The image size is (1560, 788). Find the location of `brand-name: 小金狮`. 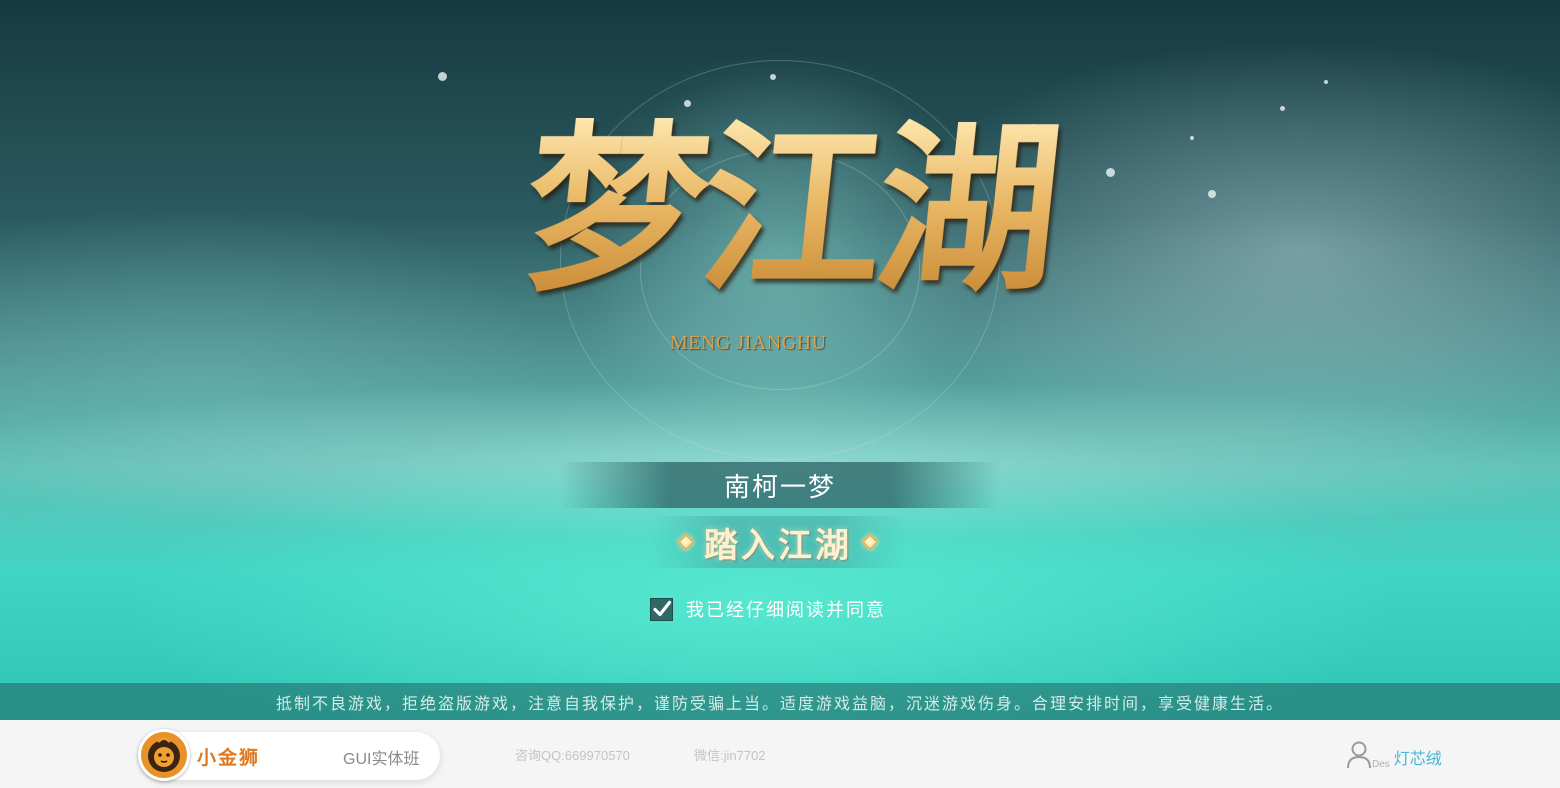

brand-name: 小金狮 is located at coordinates (229, 758).